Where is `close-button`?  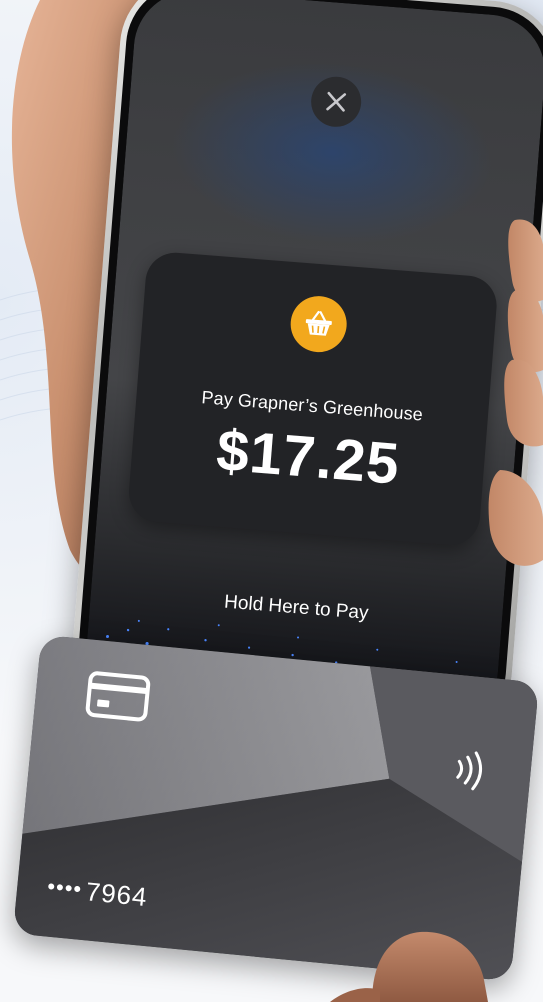
close-button is located at coordinates (336, 101).